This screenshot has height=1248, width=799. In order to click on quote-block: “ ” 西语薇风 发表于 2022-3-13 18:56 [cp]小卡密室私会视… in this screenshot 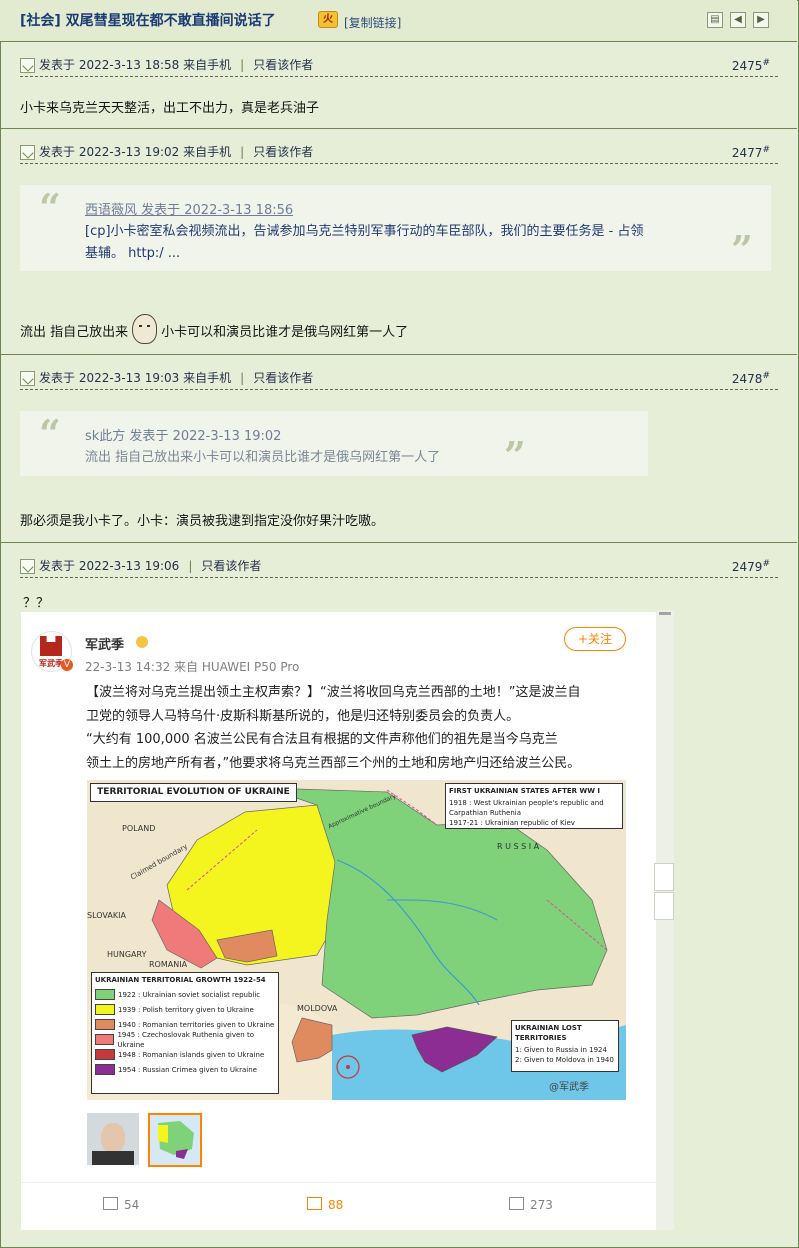, I will do `click(395, 228)`.